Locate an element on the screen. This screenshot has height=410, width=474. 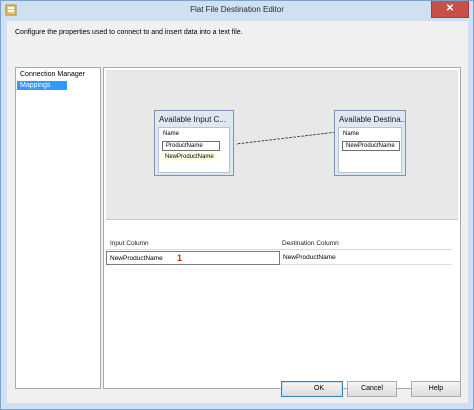
close-button: ✕ is located at coordinates (450, 9).